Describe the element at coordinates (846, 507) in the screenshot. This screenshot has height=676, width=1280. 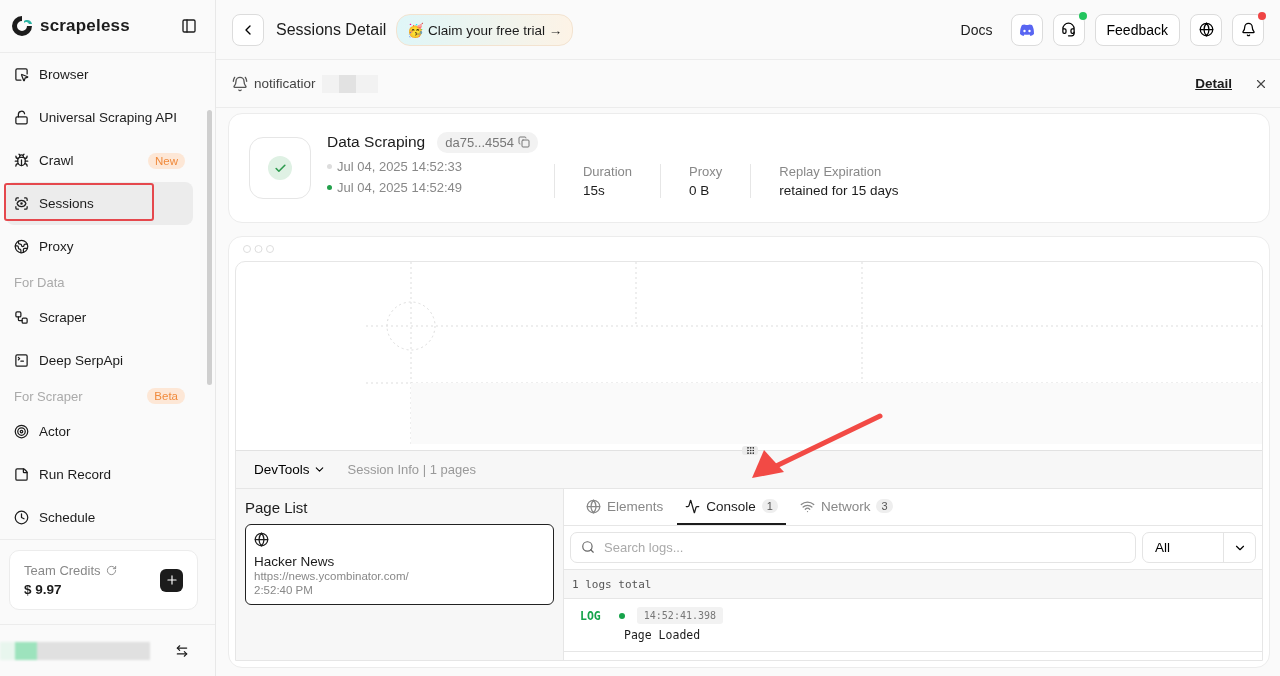
I see `devtools-tab: Network 3` at that location.